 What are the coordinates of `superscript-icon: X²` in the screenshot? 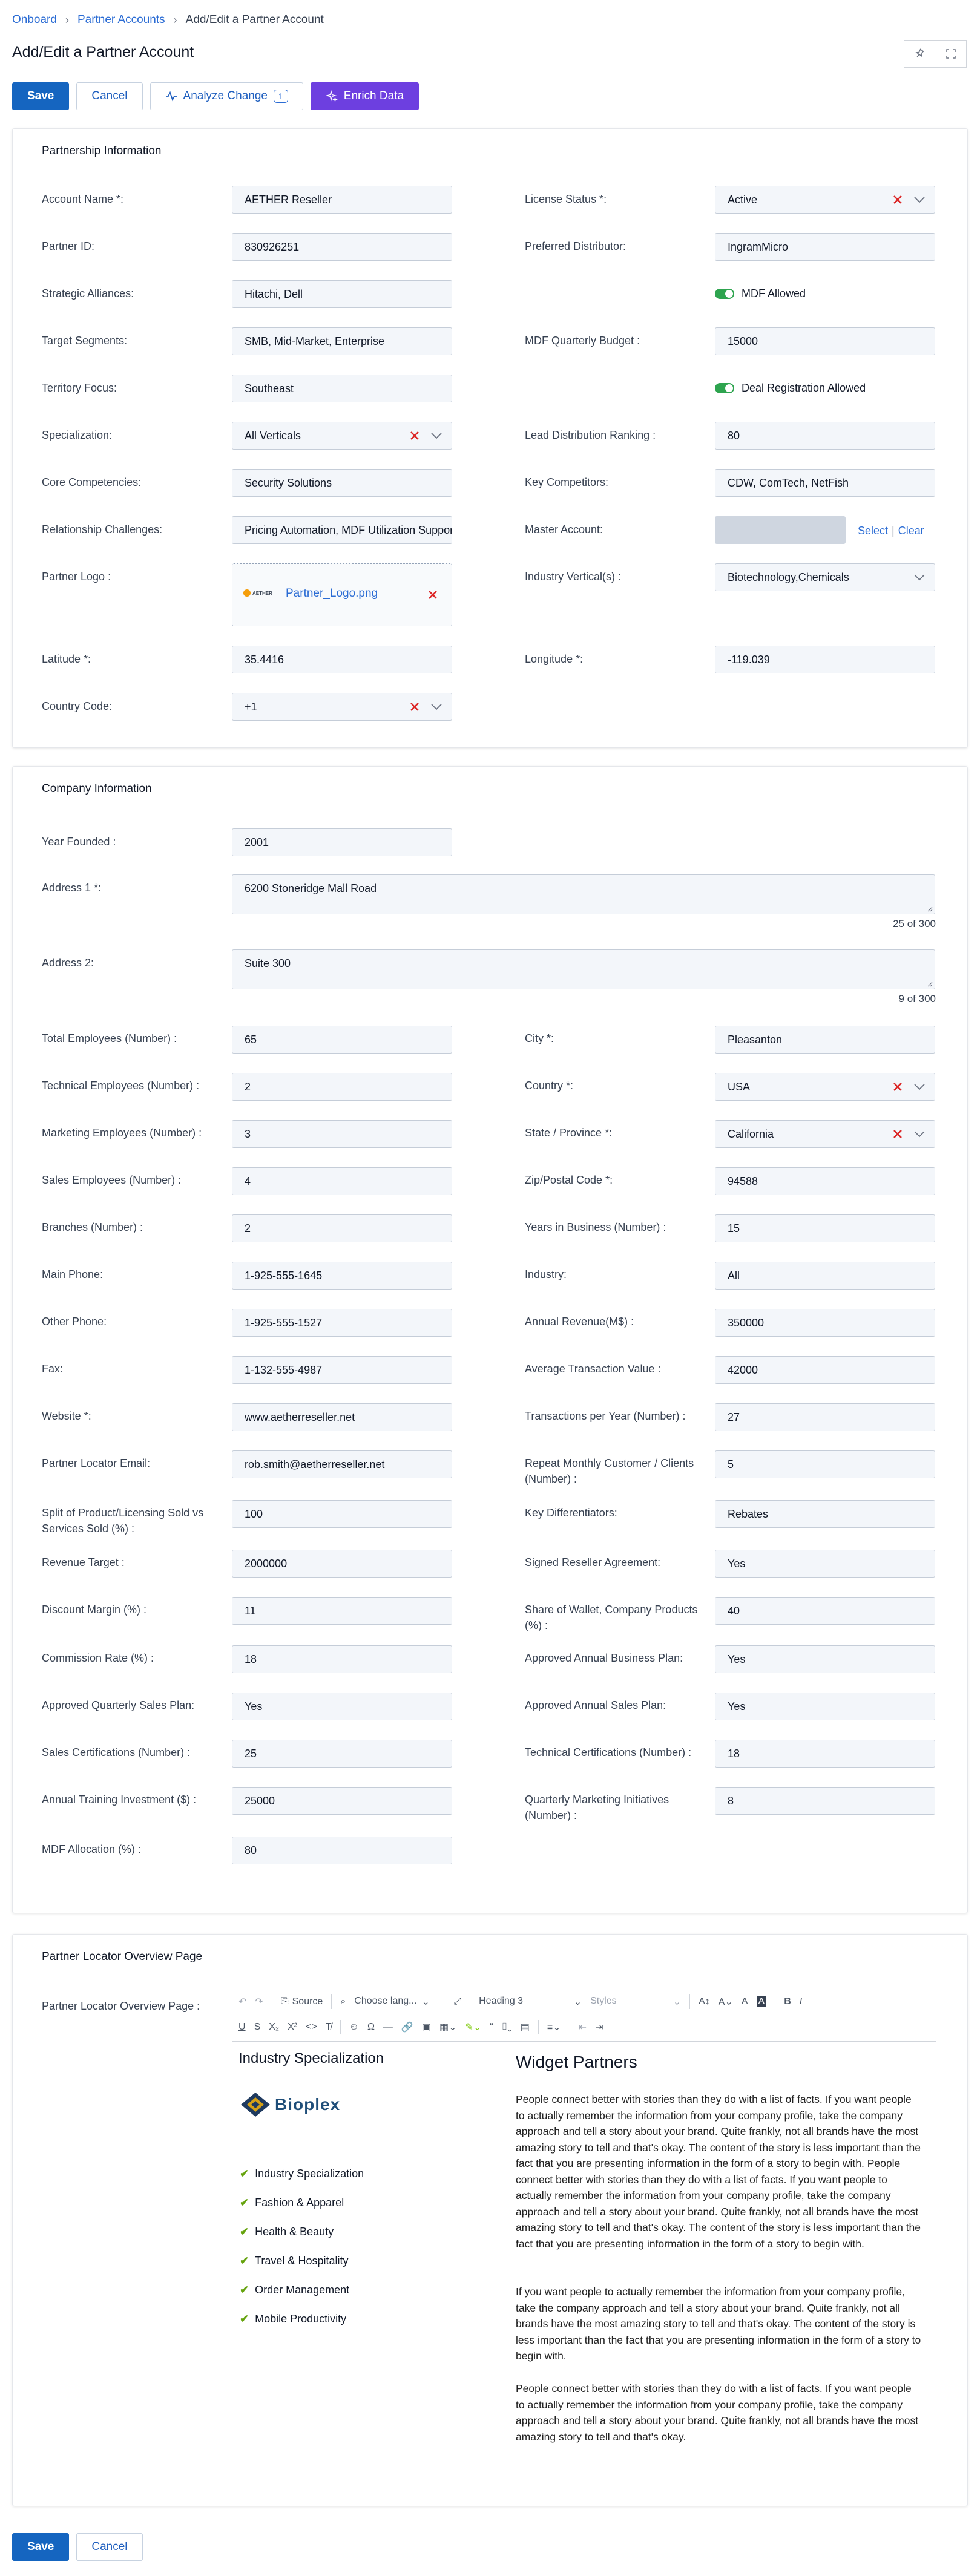 It's located at (292, 2027).